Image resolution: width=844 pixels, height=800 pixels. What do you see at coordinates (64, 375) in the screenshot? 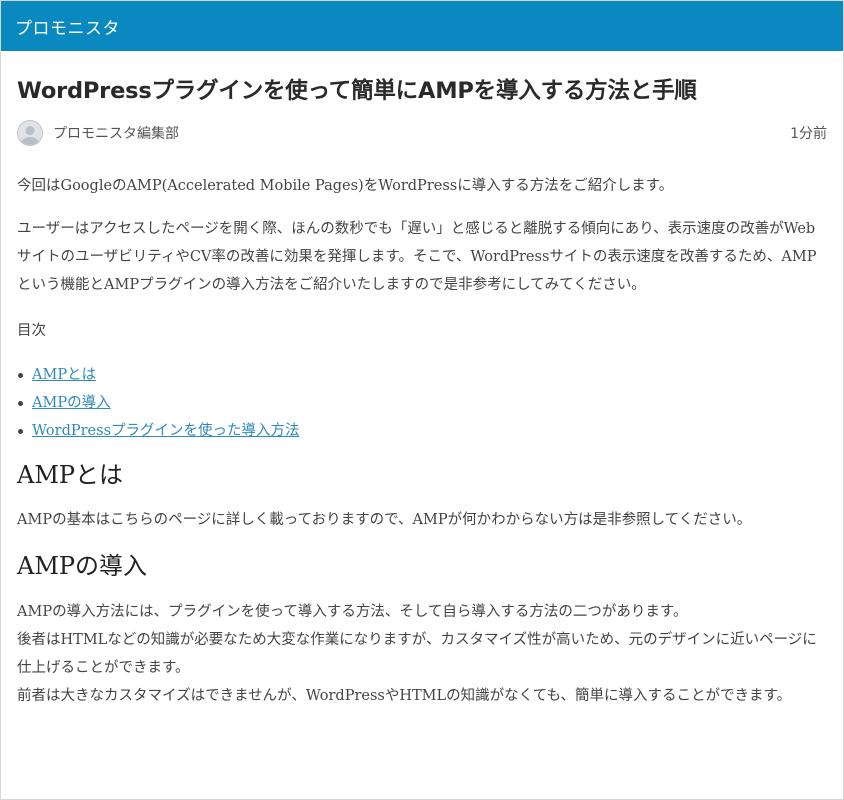
I see `toc-link-amp-about: AMPとは` at bounding box center [64, 375].